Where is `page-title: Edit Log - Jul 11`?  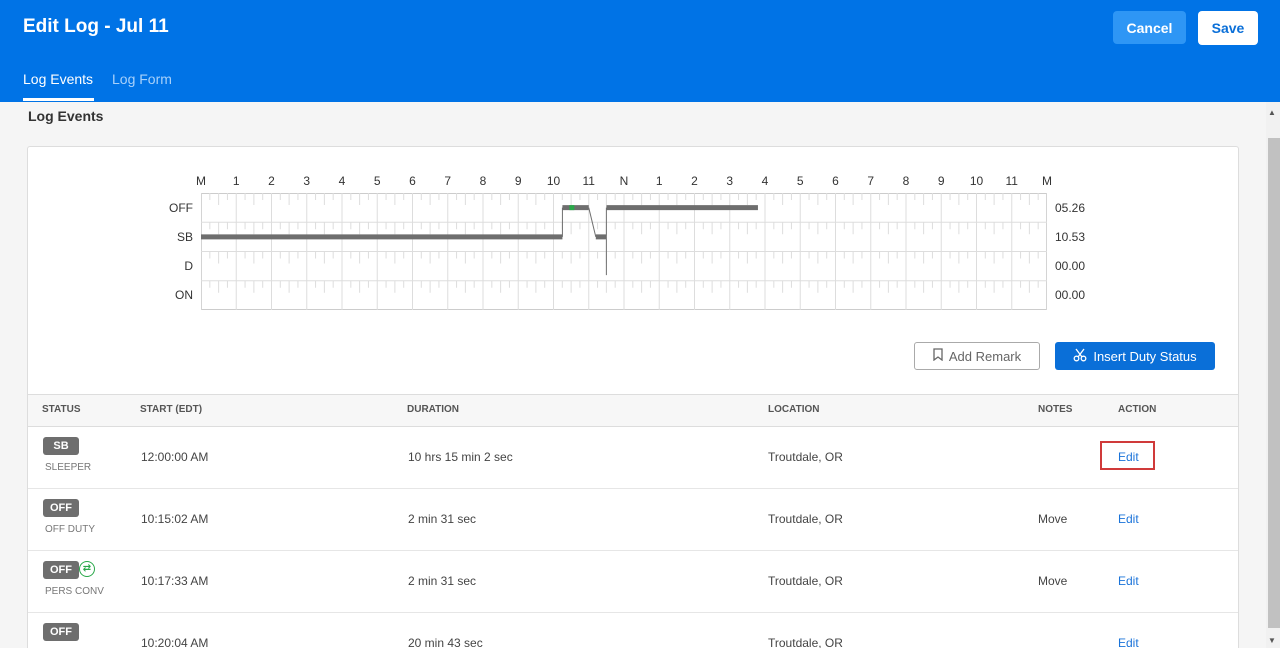
page-title: Edit Log - Jul 11 is located at coordinates (96, 26).